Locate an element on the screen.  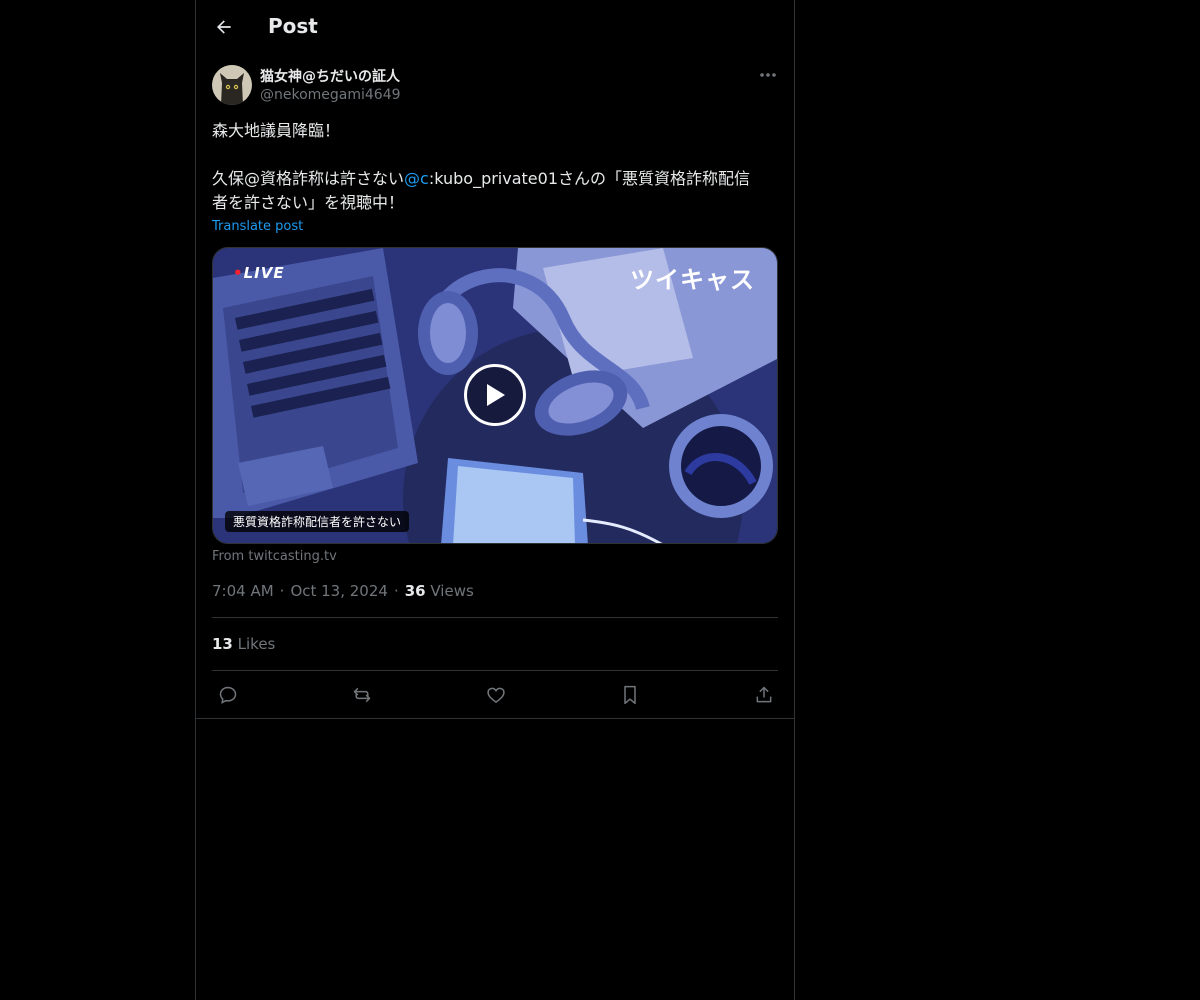
post-date: Oct 13, 2024 is located at coordinates (339, 591).